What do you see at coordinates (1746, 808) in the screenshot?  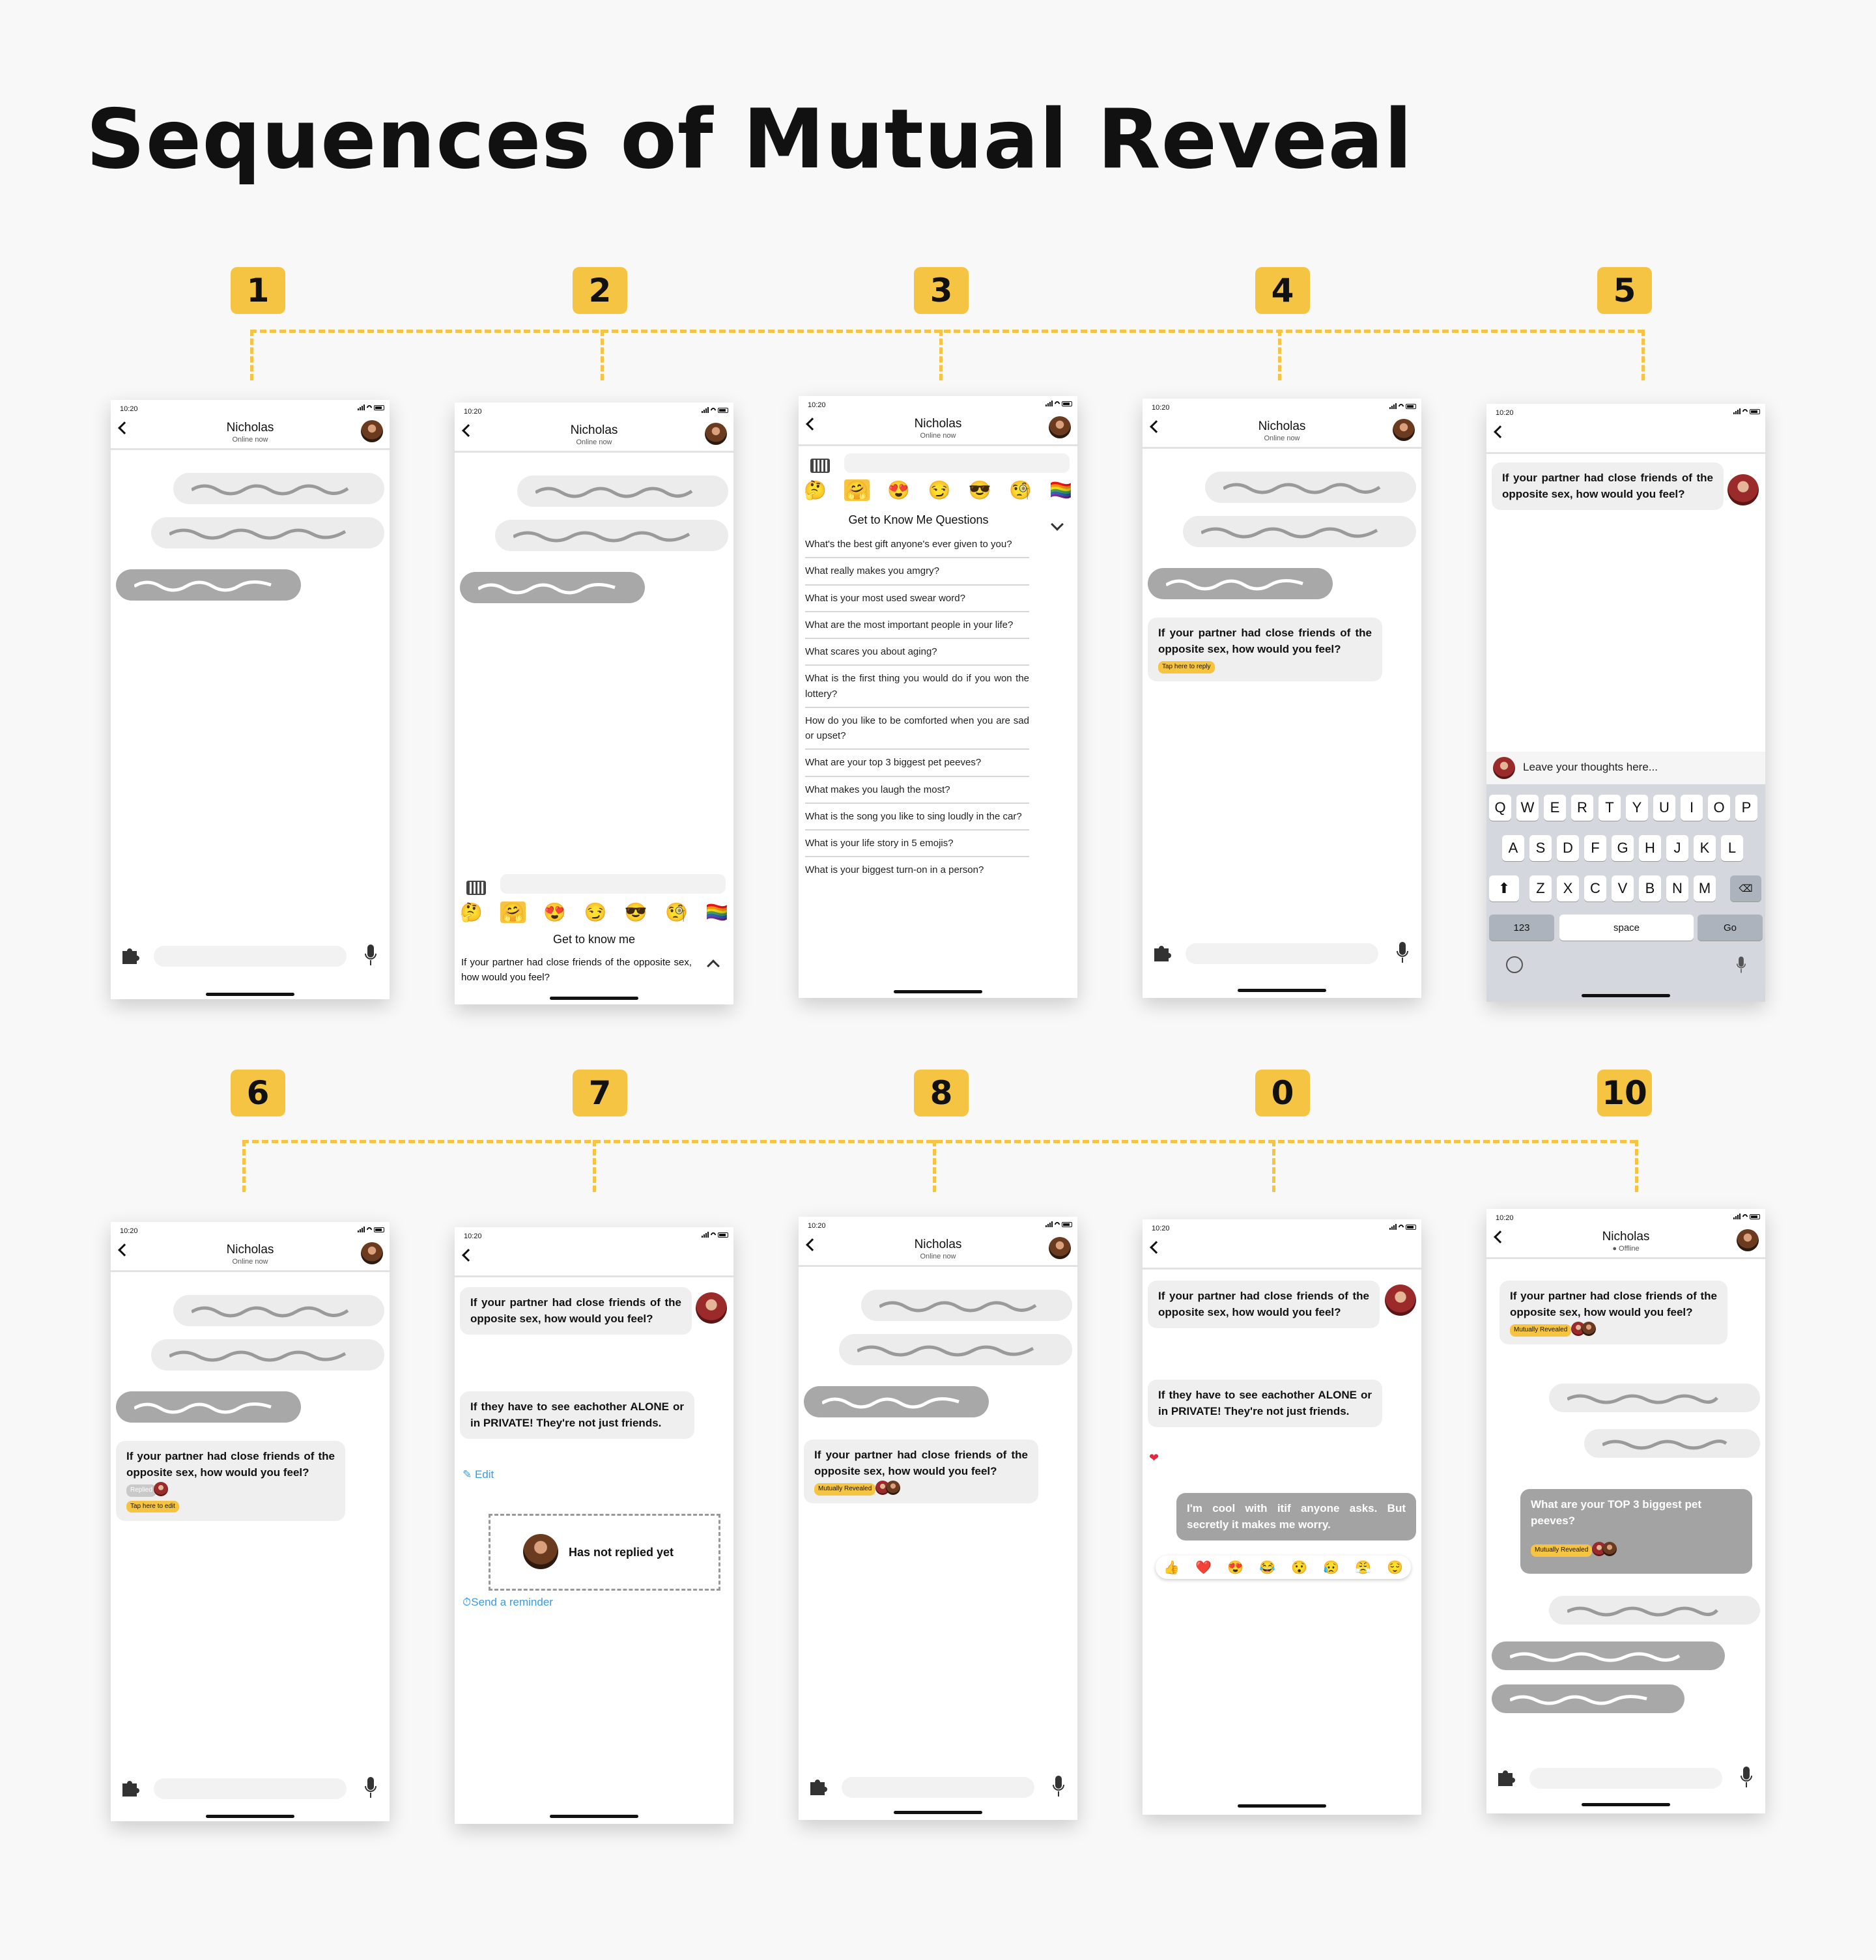 I see `key: P` at bounding box center [1746, 808].